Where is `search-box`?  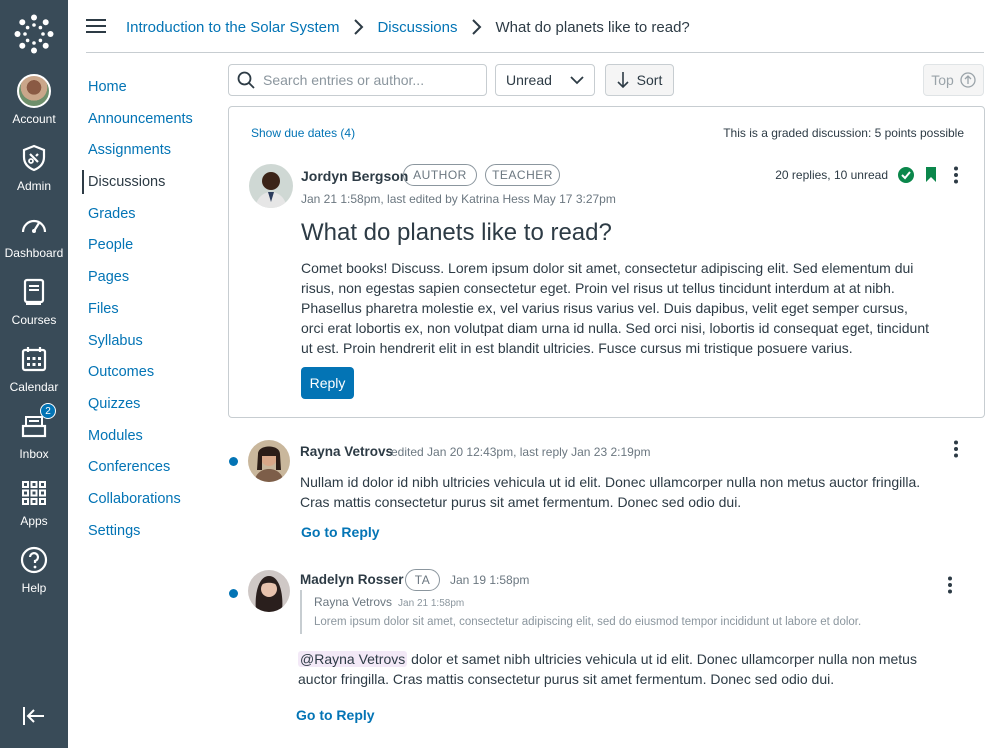 search-box is located at coordinates (357, 80).